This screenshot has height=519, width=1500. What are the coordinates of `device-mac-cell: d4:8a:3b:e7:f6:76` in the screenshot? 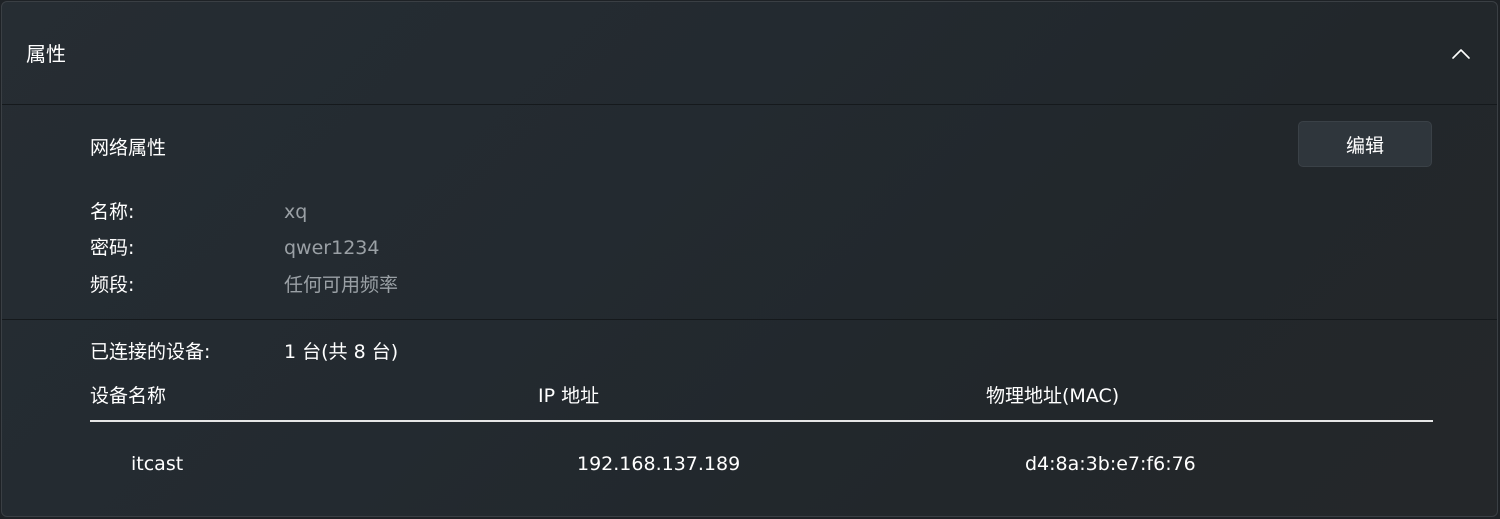 It's located at (1110, 464).